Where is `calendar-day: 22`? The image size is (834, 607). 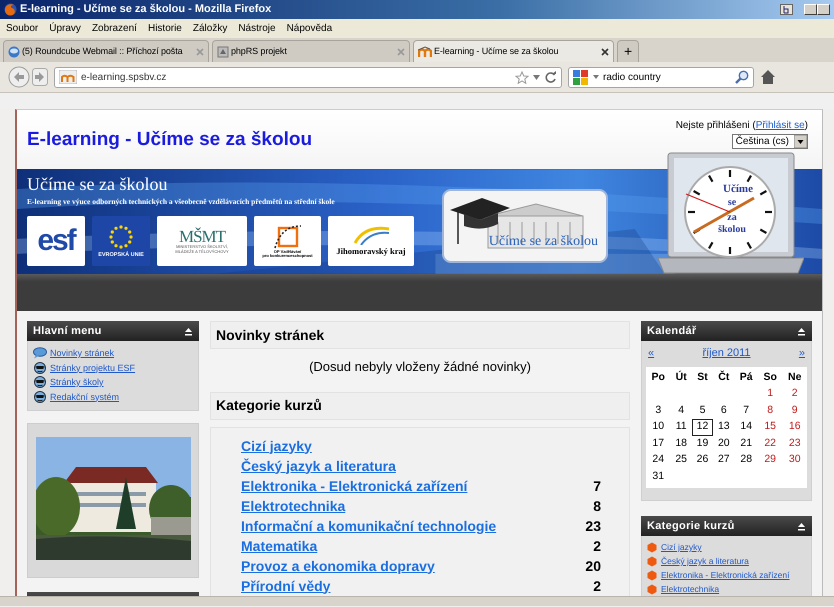
calendar-day: 22 is located at coordinates (770, 444).